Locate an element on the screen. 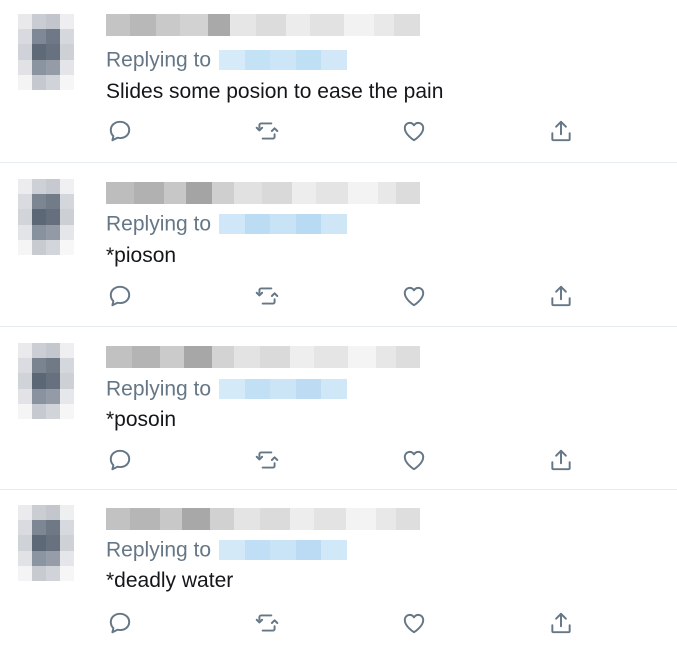 Image resolution: width=677 pixels, height=650 pixels. tweet-text: Slides some posion to ease the pain is located at coordinates (275, 91).